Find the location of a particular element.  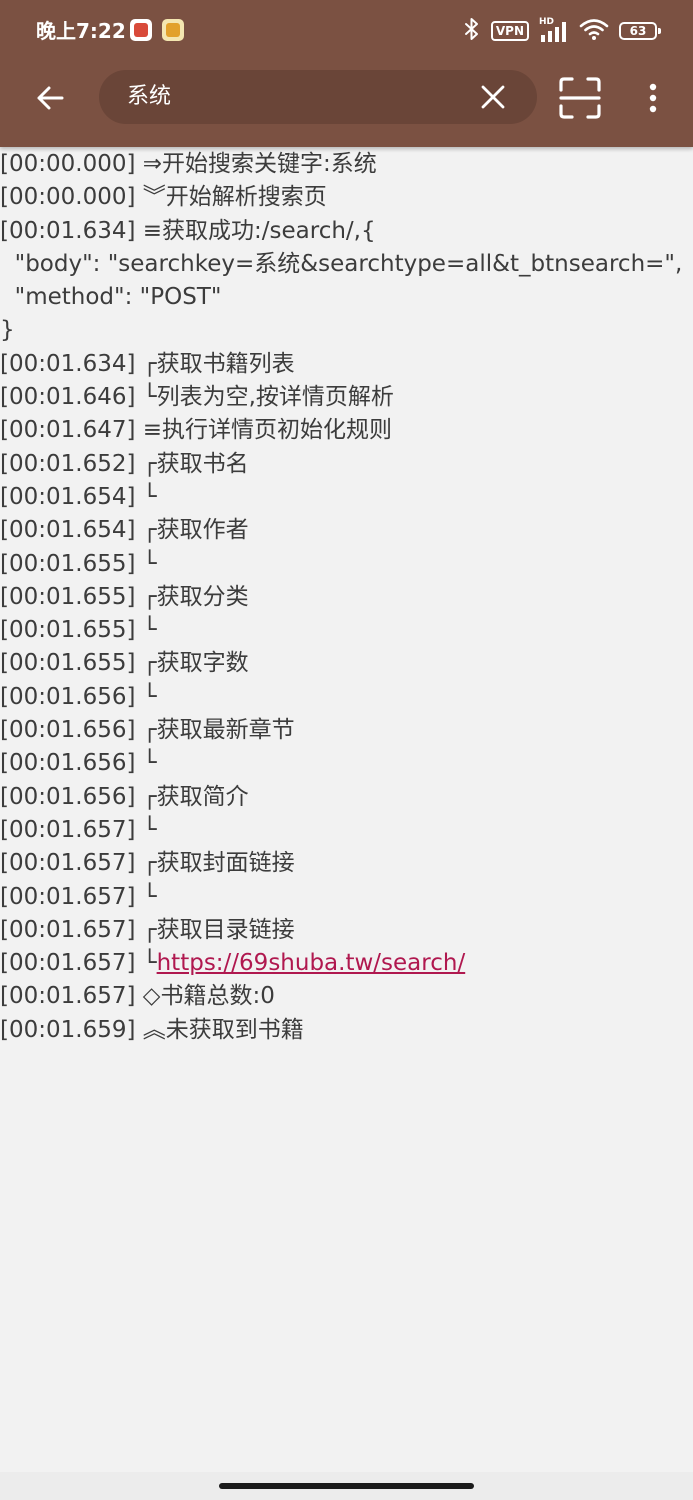

arrow-left-icon is located at coordinates (50, 98).